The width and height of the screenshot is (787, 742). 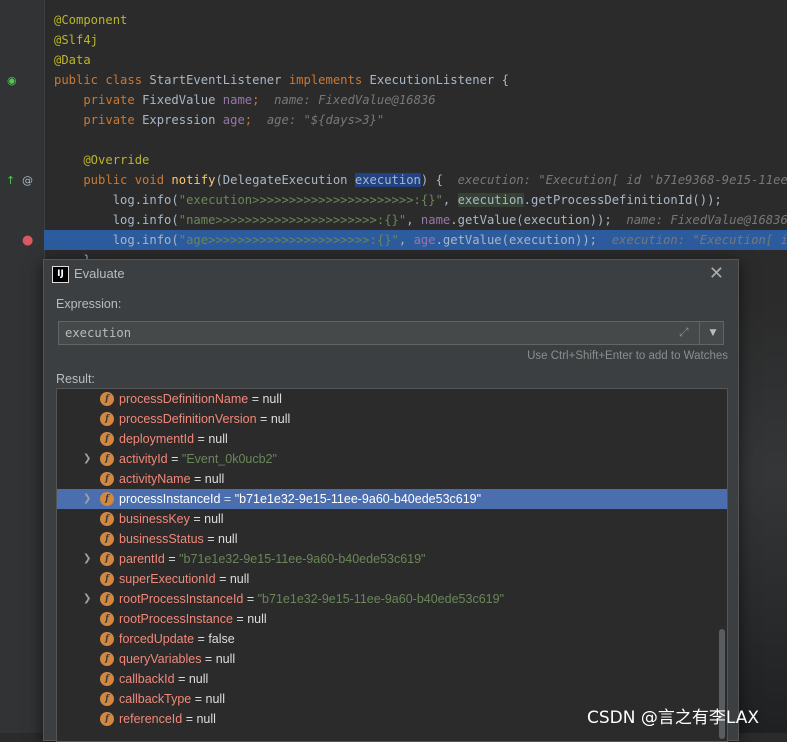 I want to click on inline-debug-value: execution: "Execution[ id 'b7, so click(x=699, y=240).